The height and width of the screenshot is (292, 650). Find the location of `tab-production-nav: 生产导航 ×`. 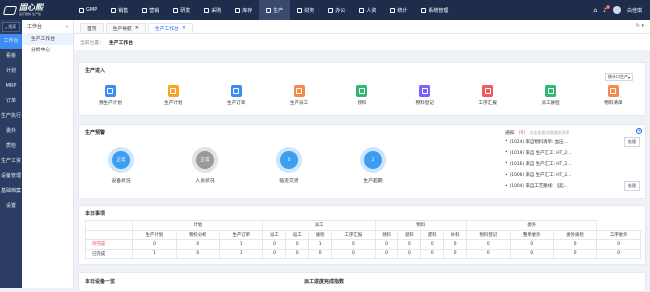

tab-production-nav: 生产导航 × is located at coordinates (125, 28).